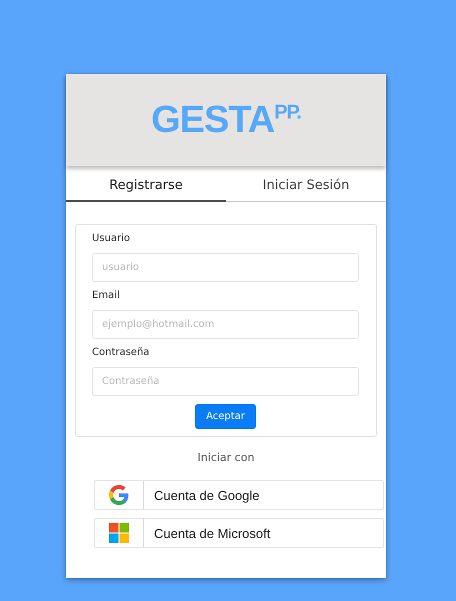 The width and height of the screenshot is (456, 601). I want to click on field-label: Contraseña, so click(121, 352).